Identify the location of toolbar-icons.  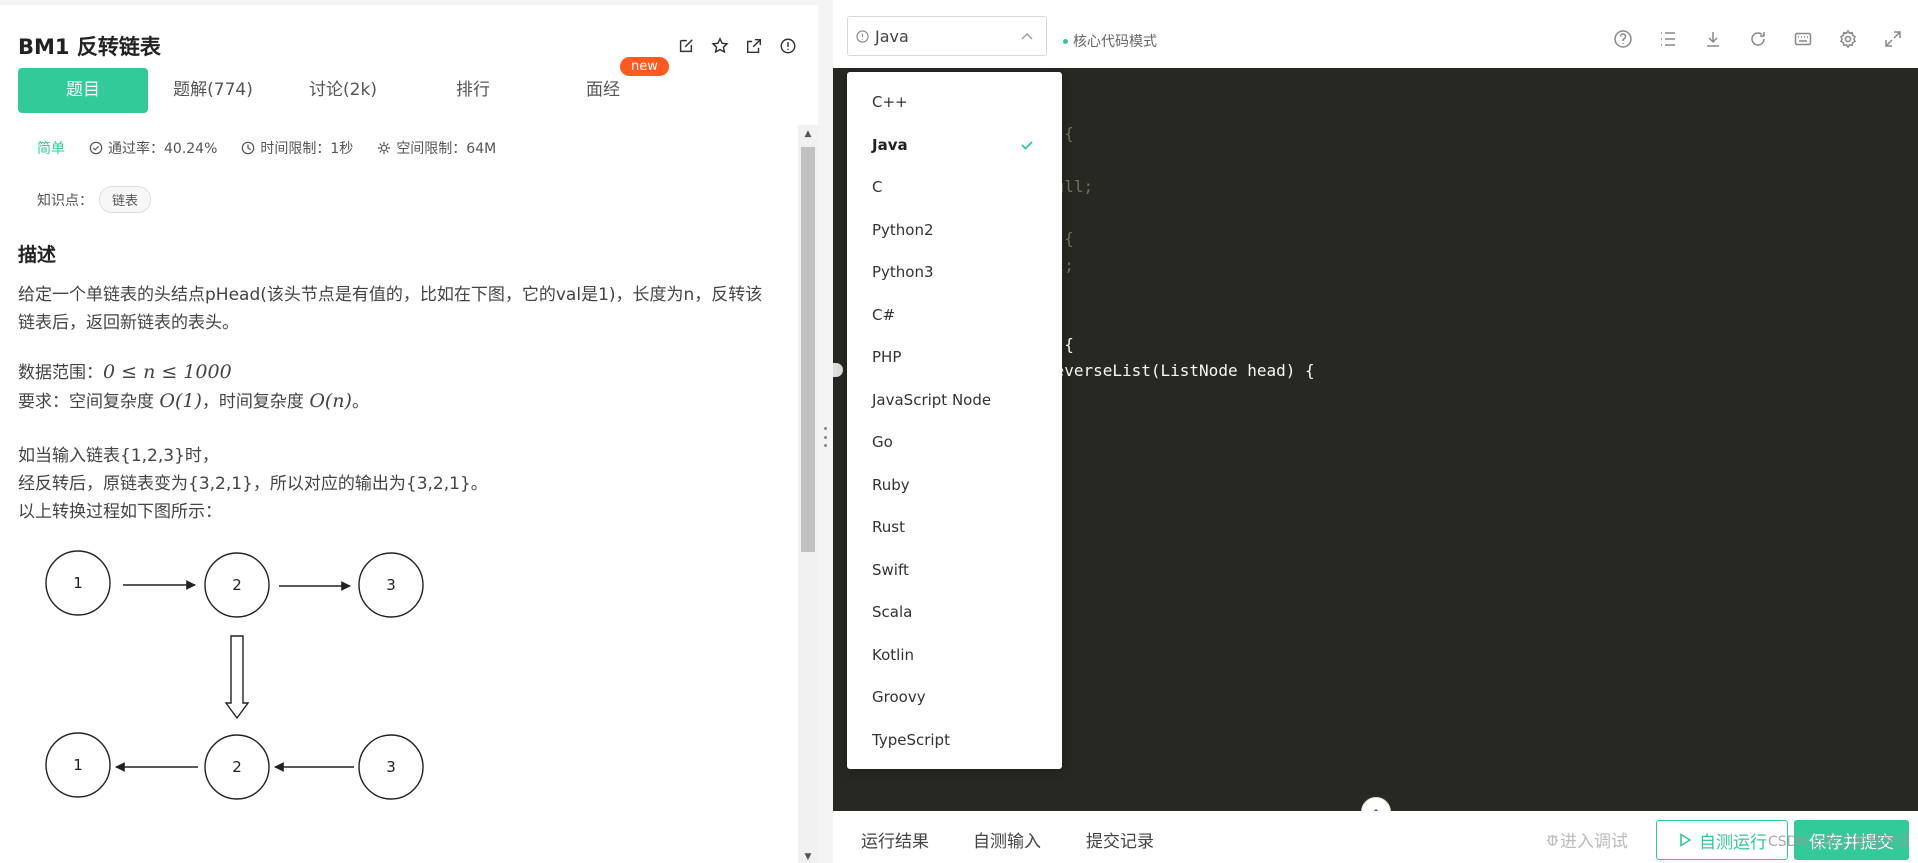
(1757, 38).